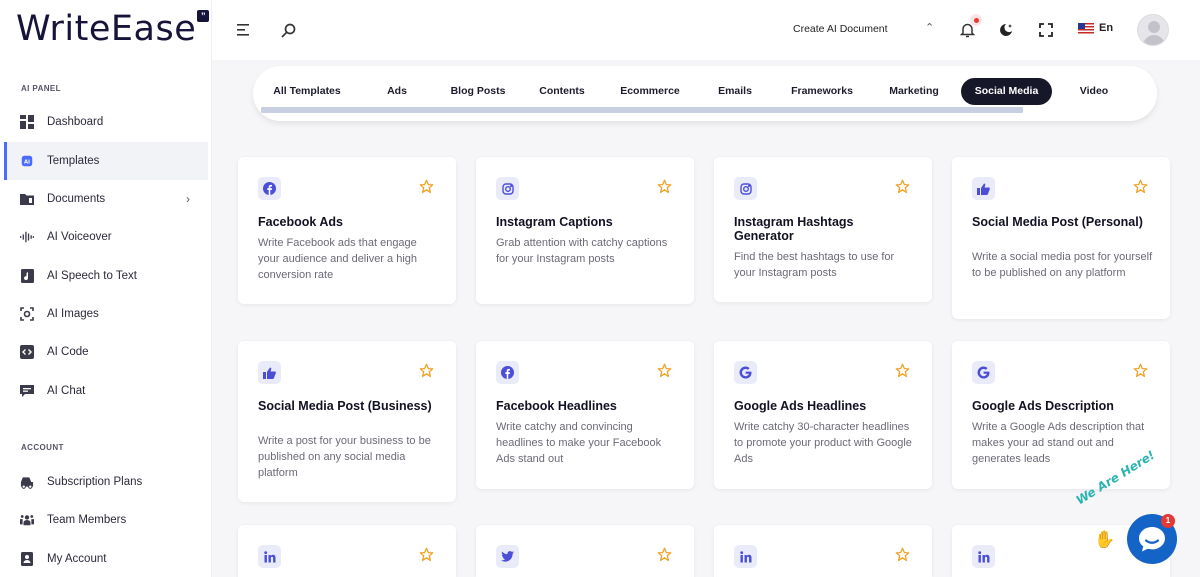 The width and height of the screenshot is (1200, 577). I want to click on menu-toggle-icon, so click(244, 30).